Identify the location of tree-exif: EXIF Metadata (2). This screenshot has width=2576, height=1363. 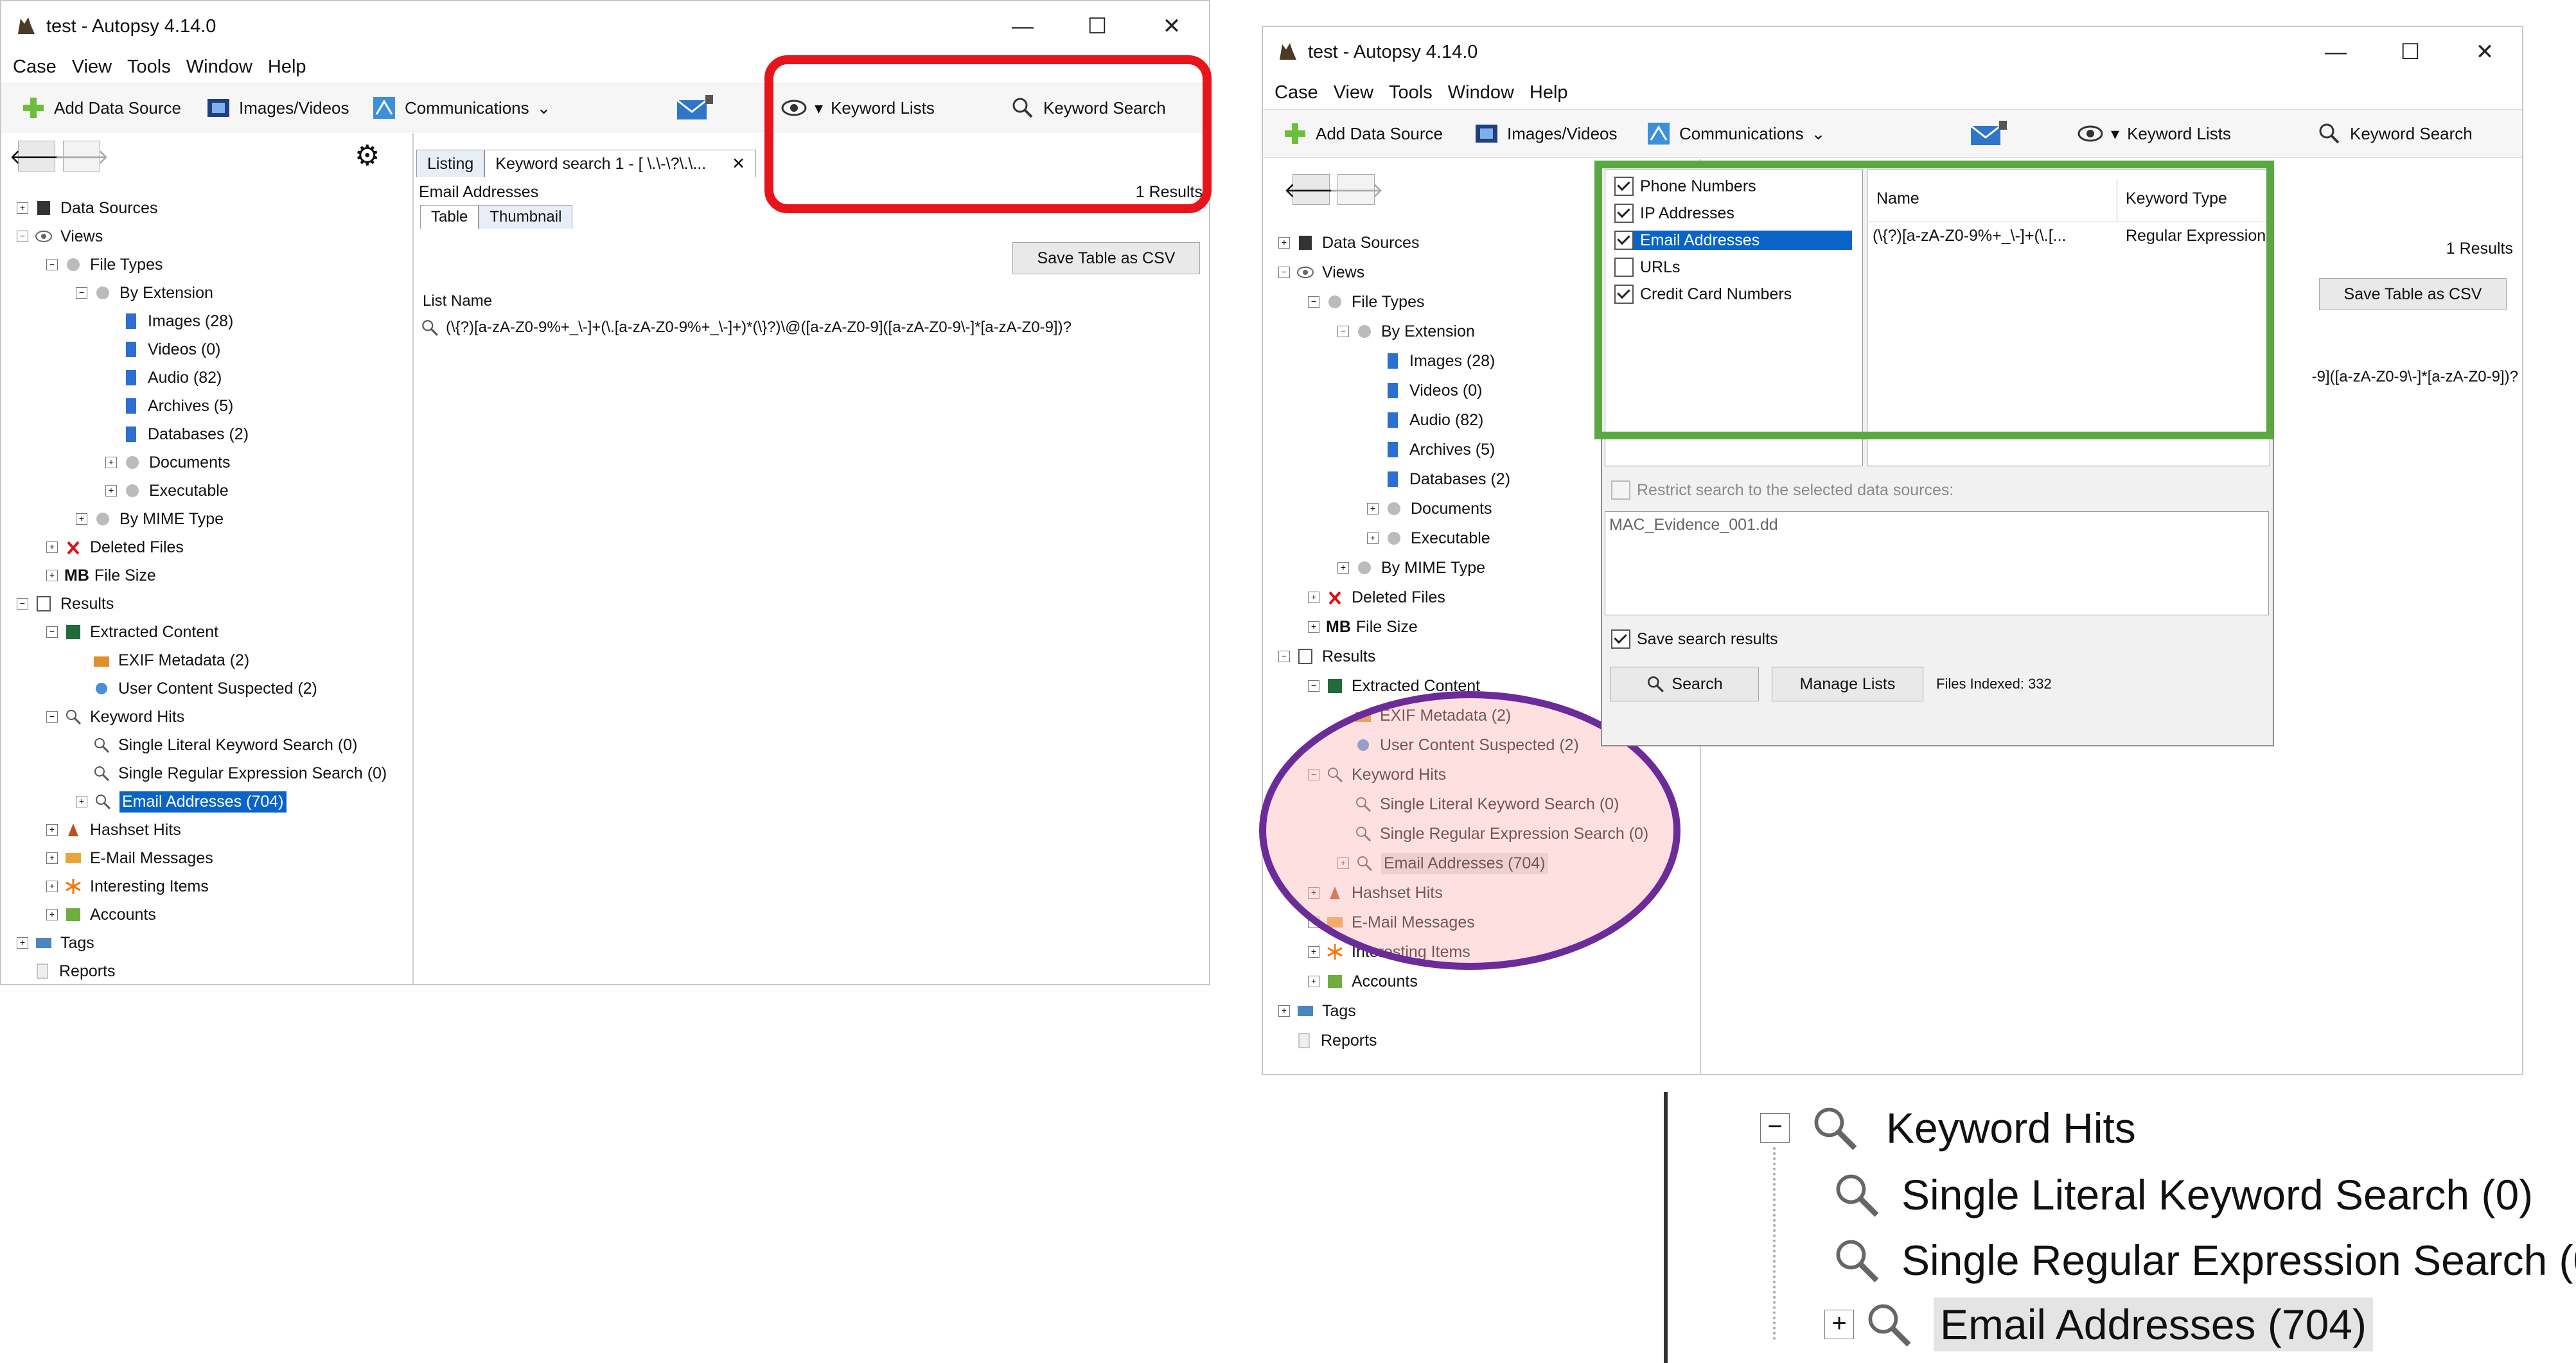
(162, 660).